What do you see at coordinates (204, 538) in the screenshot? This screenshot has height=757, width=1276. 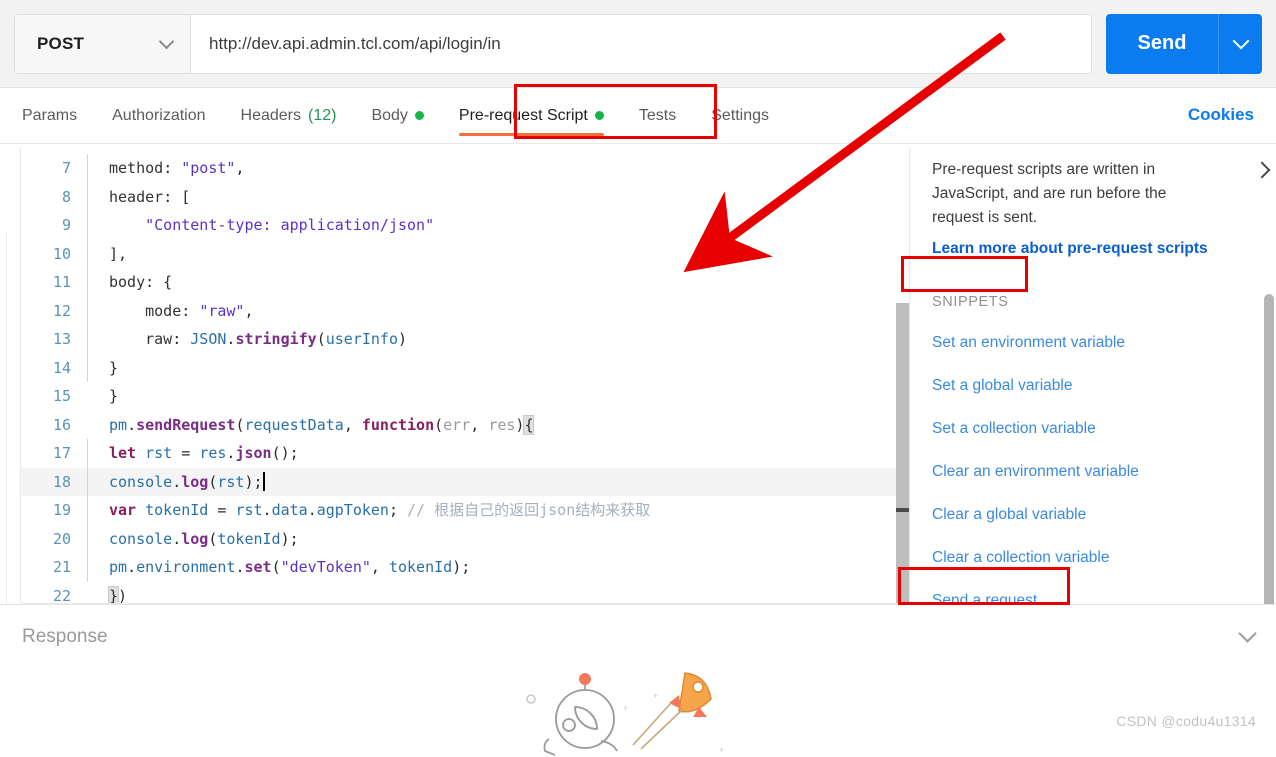 I see `code-text: console.log(tokenId);` at bounding box center [204, 538].